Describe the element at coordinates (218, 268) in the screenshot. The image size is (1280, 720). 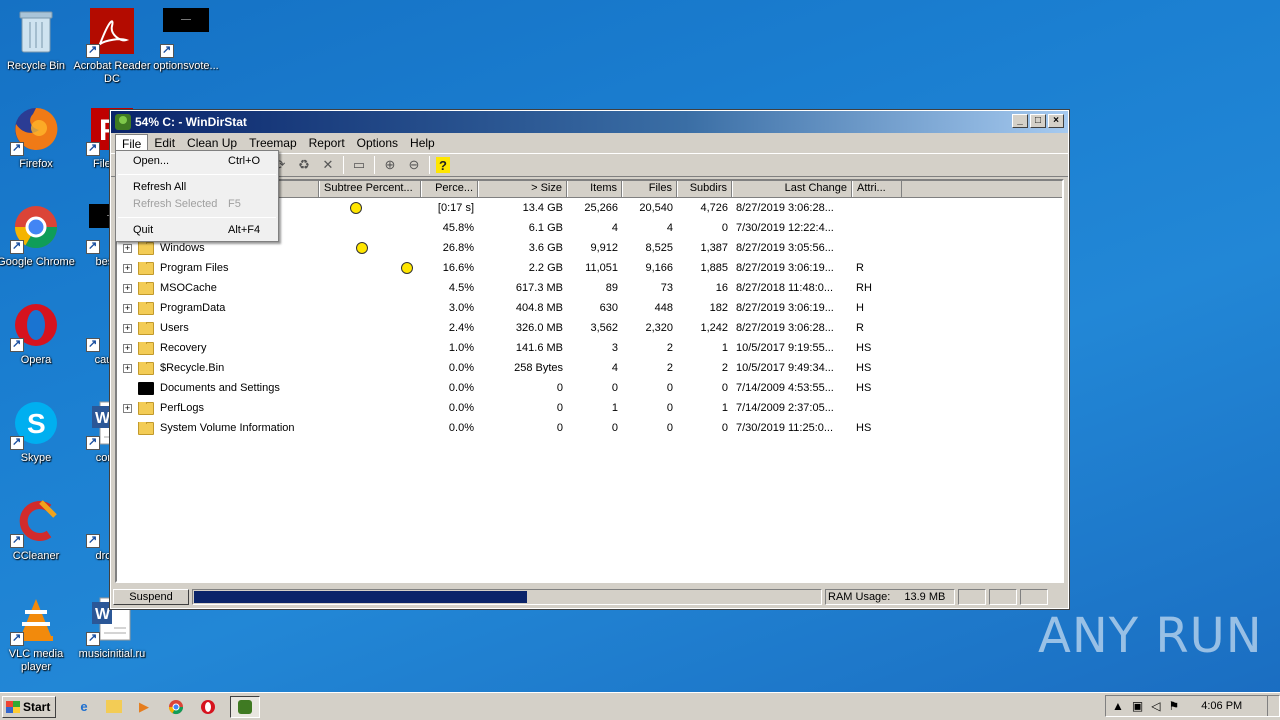
I see `name-cell: + Program Files` at that location.